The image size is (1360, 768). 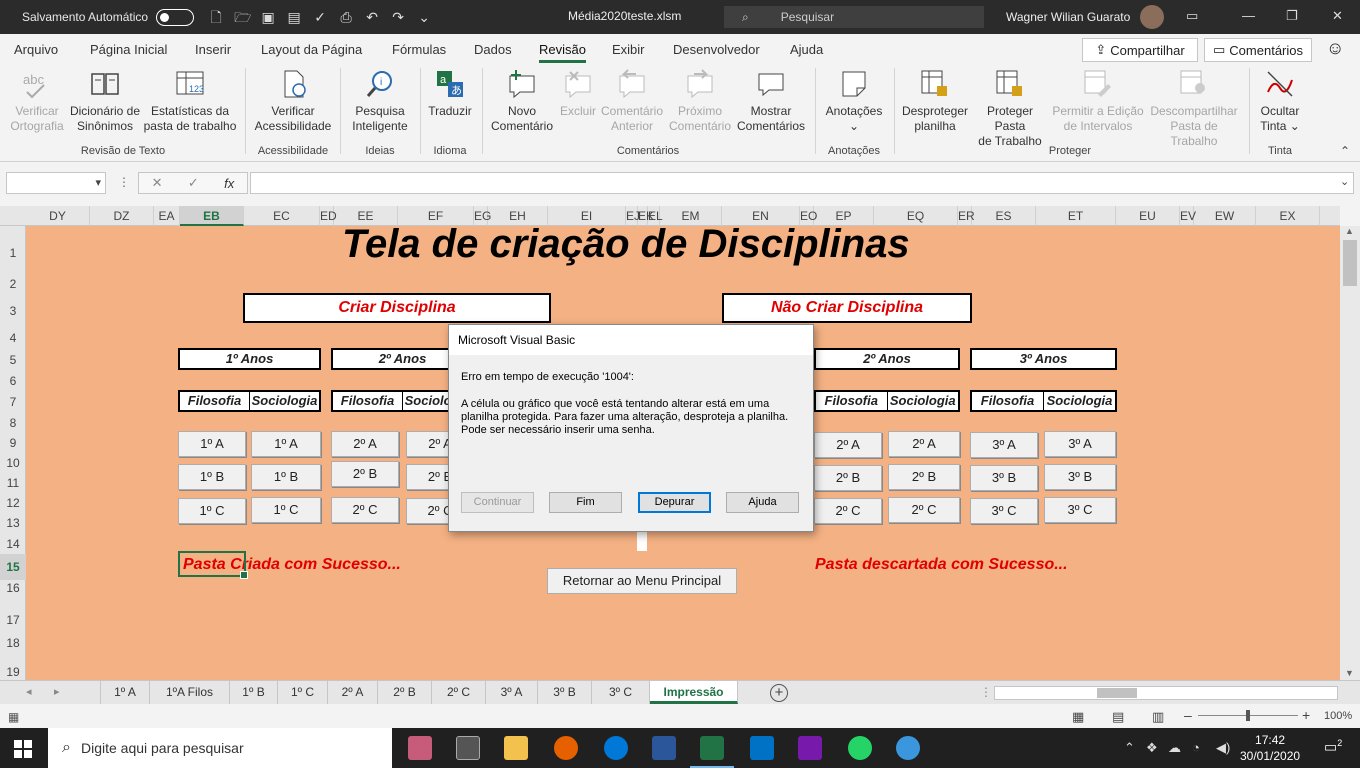 I want to click on column-header: EM, so click(x=691, y=216).